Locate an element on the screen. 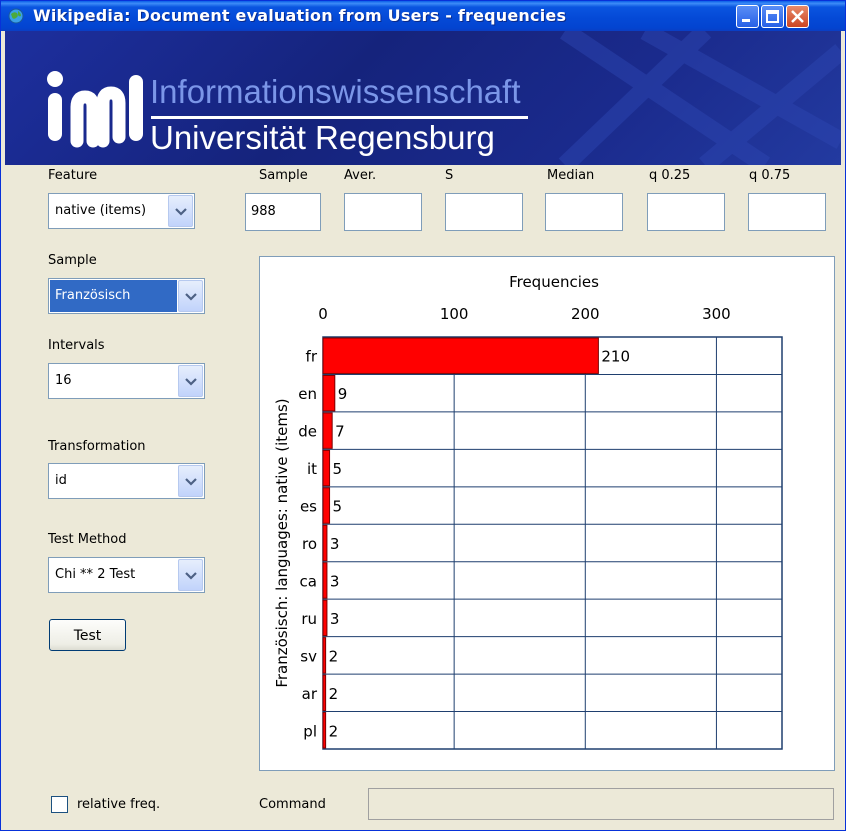 This screenshot has height=831, width=846. bar-ro is located at coordinates (325, 543).